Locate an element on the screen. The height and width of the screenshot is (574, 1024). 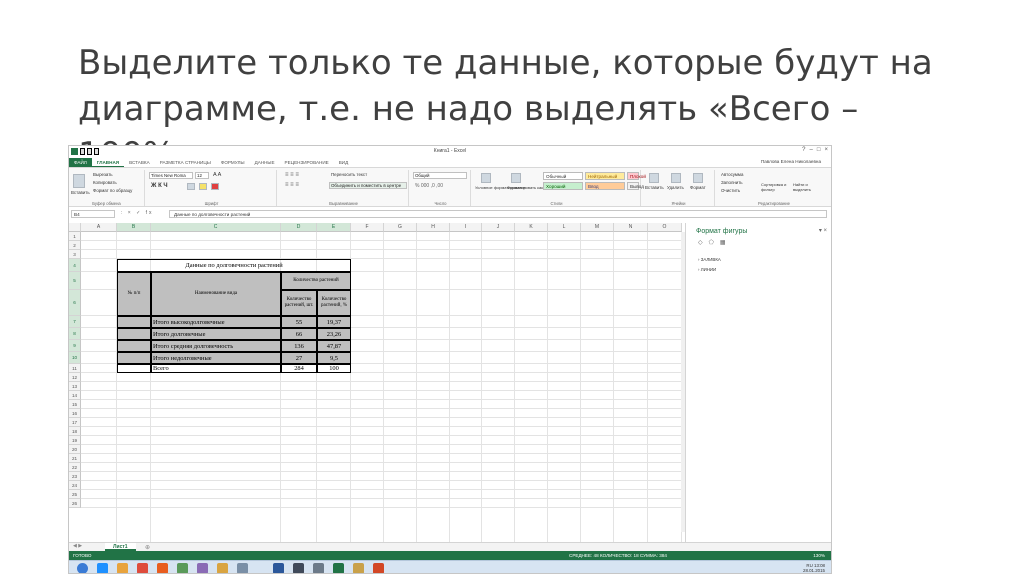
header-count-cell: Количество растений, шт. is located at coordinates (299, 303).